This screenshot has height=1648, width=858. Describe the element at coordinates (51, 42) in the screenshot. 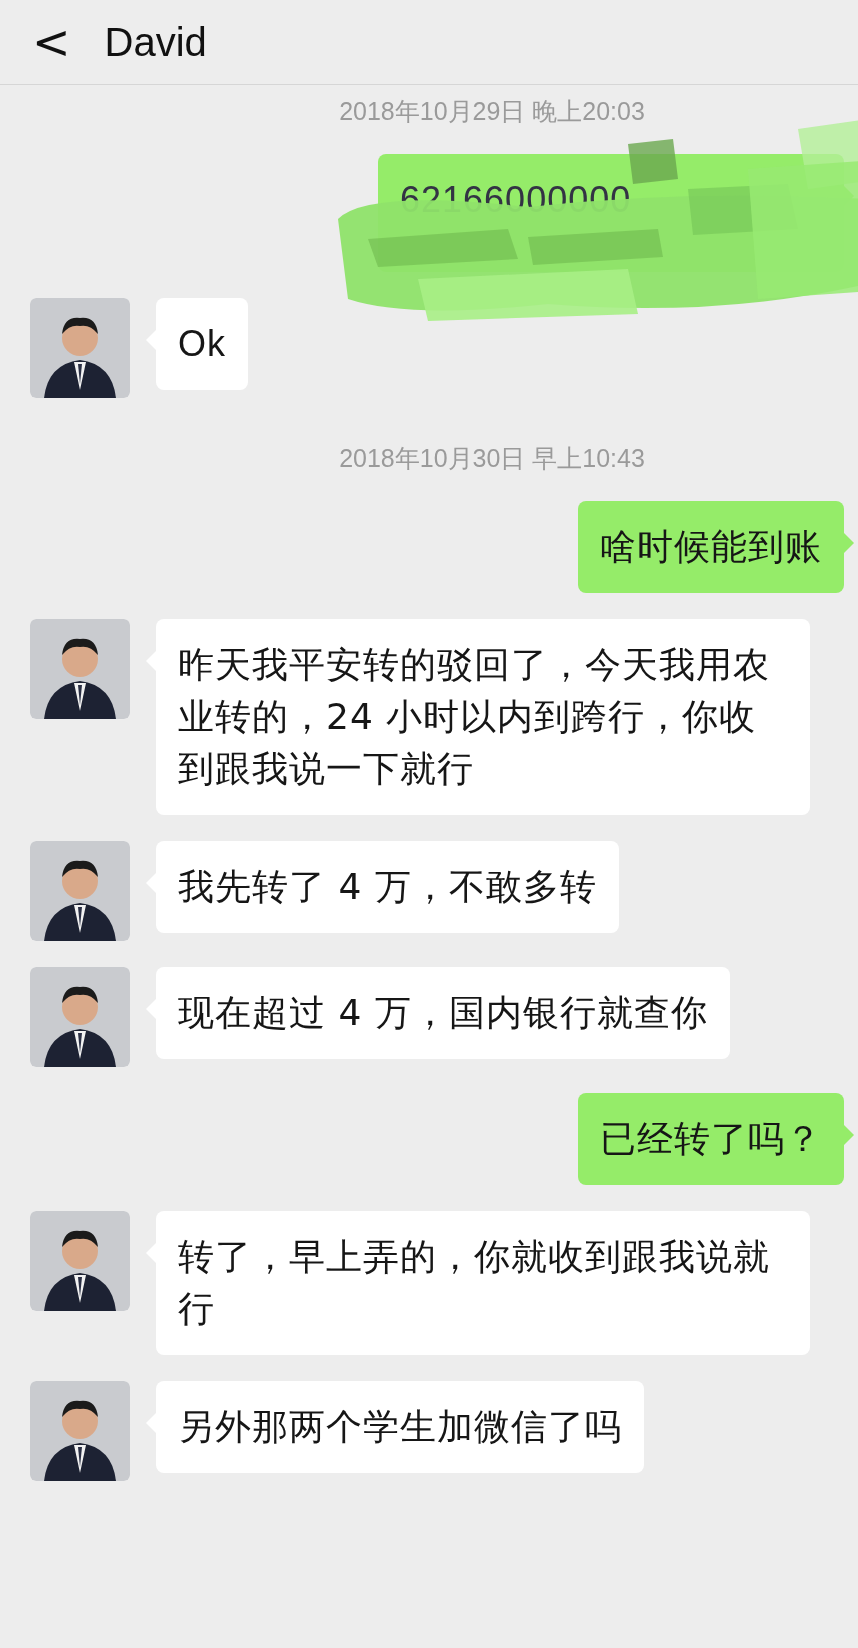

I see `back-button: <` at that location.